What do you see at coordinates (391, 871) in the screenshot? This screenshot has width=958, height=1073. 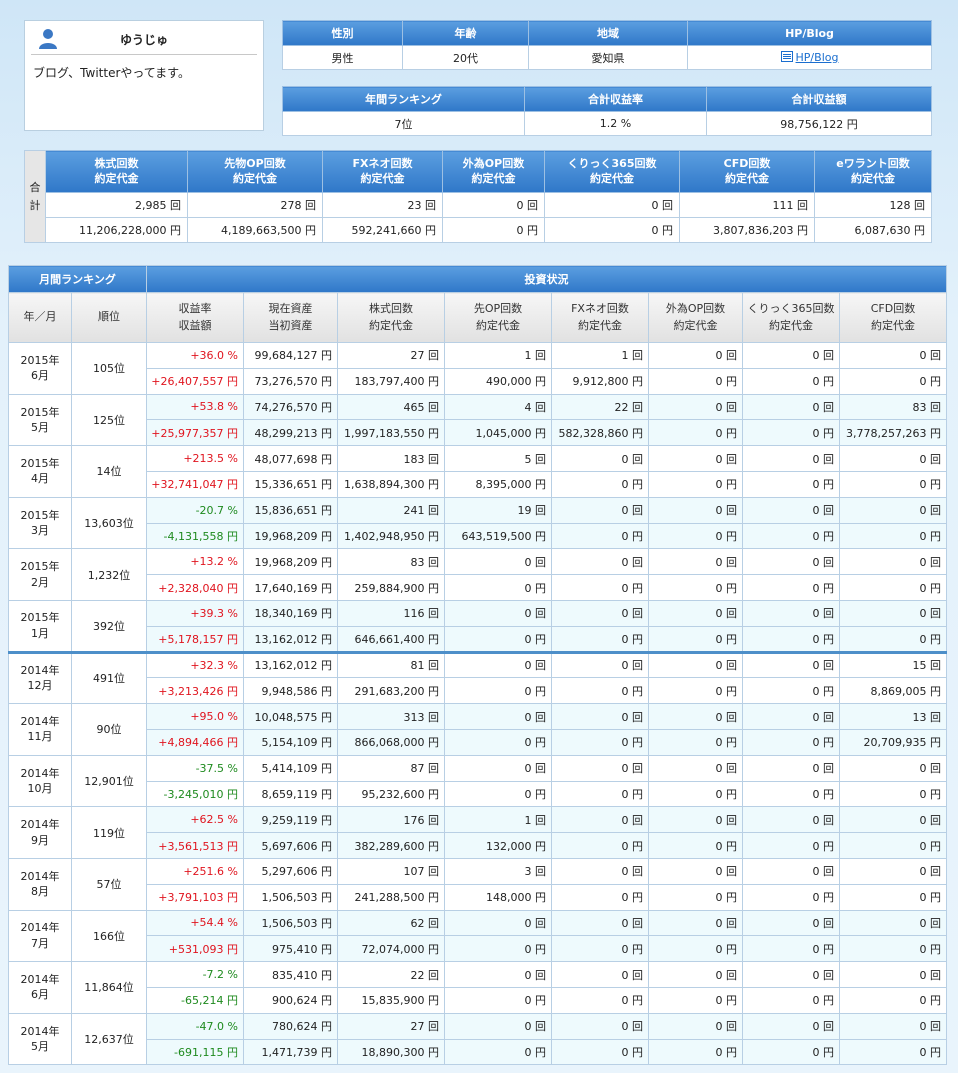 I see `value-cell: 107 回` at bounding box center [391, 871].